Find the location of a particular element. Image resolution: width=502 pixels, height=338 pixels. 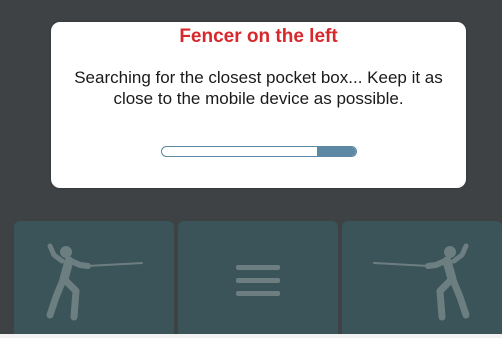

fencer-left-icon is located at coordinates (94, 282).